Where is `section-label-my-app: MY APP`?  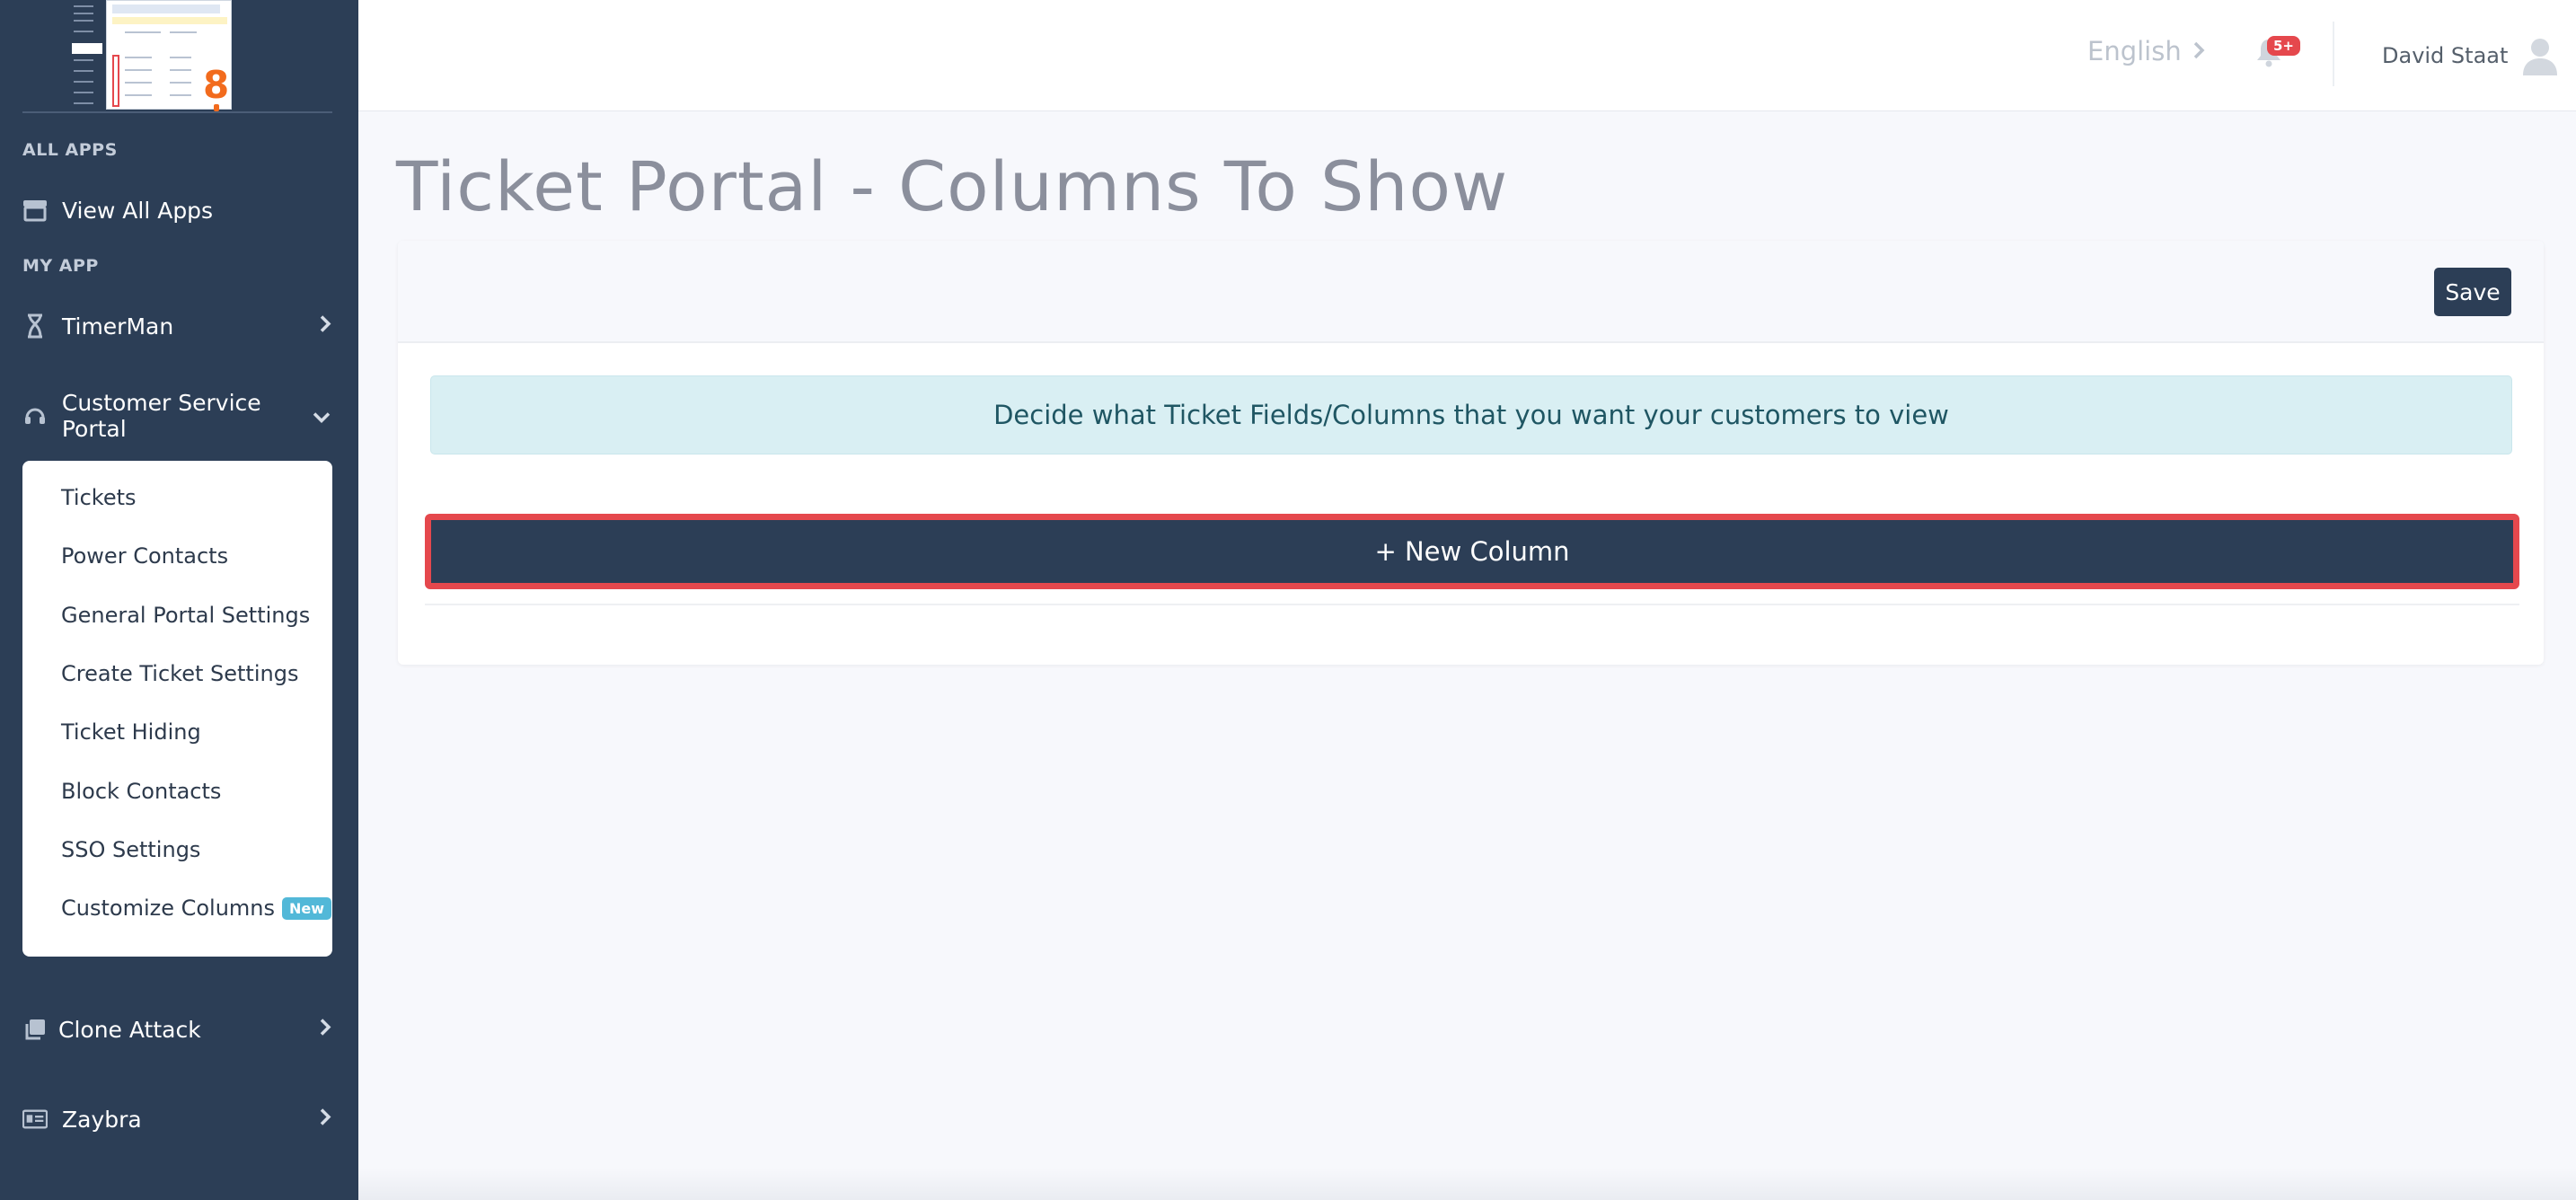
section-label-my-app: MY APP is located at coordinates (60, 266).